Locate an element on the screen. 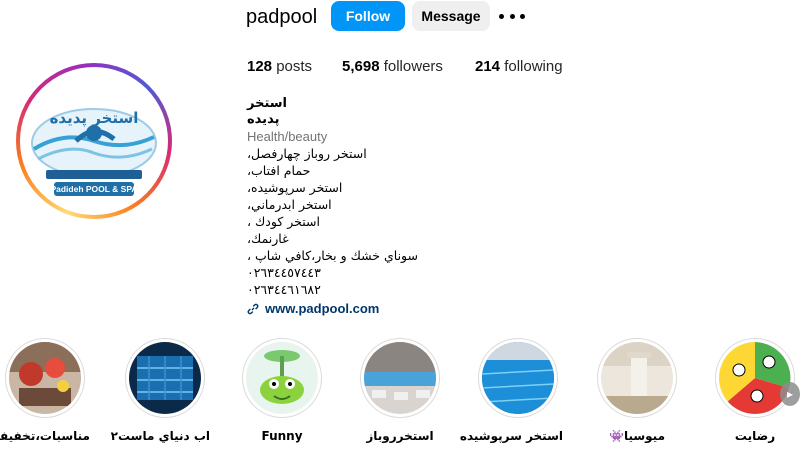 The image size is (800, 450). bio-line: سوناي خشك و بخار،كافي شاپ ، is located at coordinates (332, 255).